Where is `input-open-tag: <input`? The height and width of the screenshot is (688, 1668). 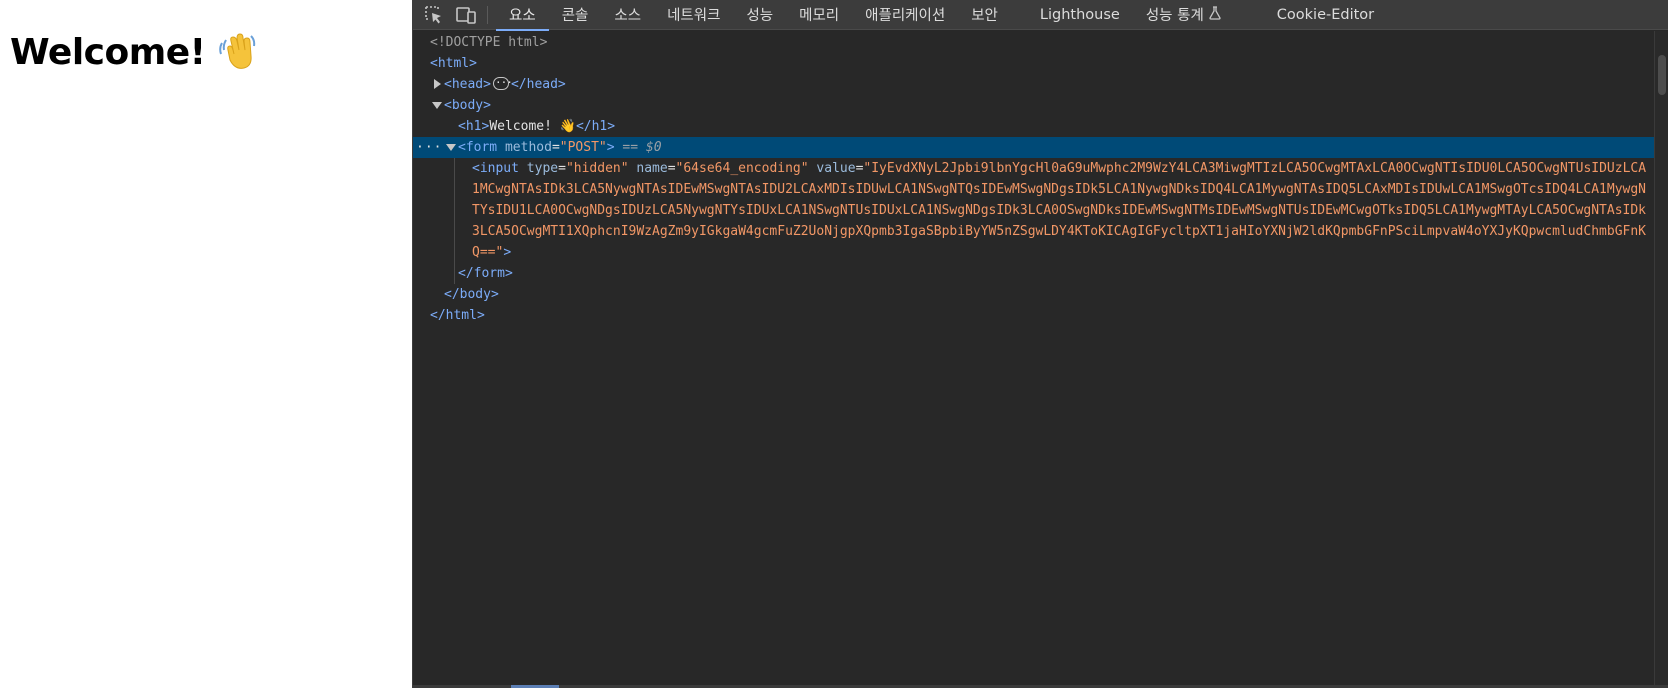 input-open-tag: <input is located at coordinates (495, 168).